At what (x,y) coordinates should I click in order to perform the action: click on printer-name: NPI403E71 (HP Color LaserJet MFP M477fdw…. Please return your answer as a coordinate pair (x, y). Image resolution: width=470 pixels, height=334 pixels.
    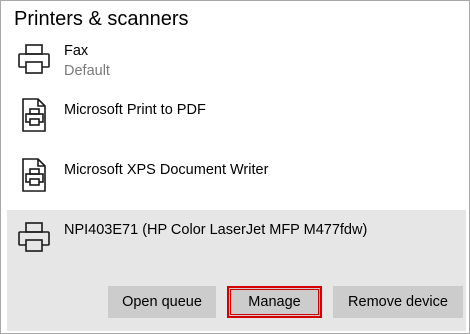
    Looking at the image, I should click on (216, 230).